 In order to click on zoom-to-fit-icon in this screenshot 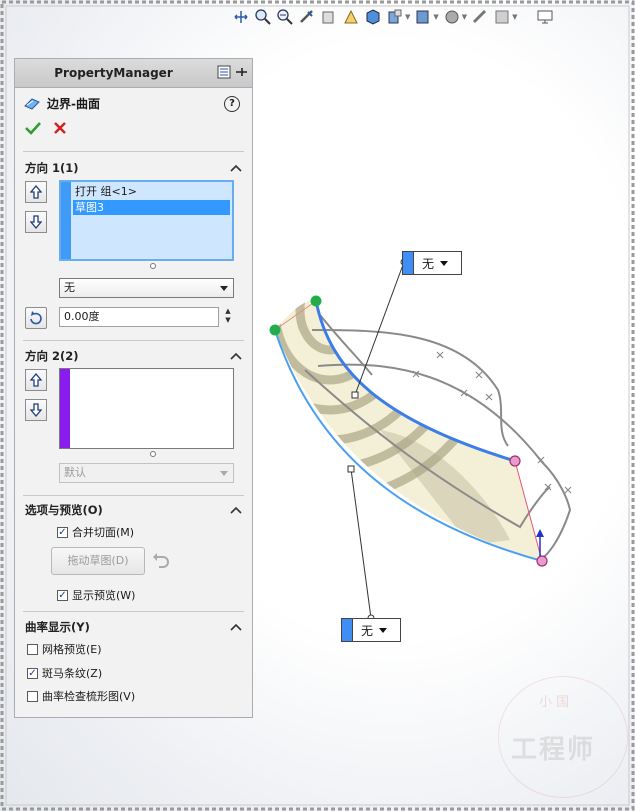, I will do `click(241, 17)`.